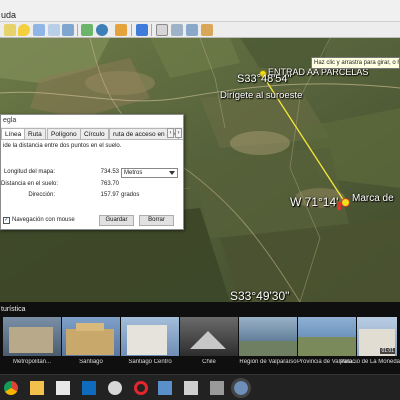  Describe the element at coordinates (165, 388) in the screenshot. I see `photo-viewer-icon` at that location.